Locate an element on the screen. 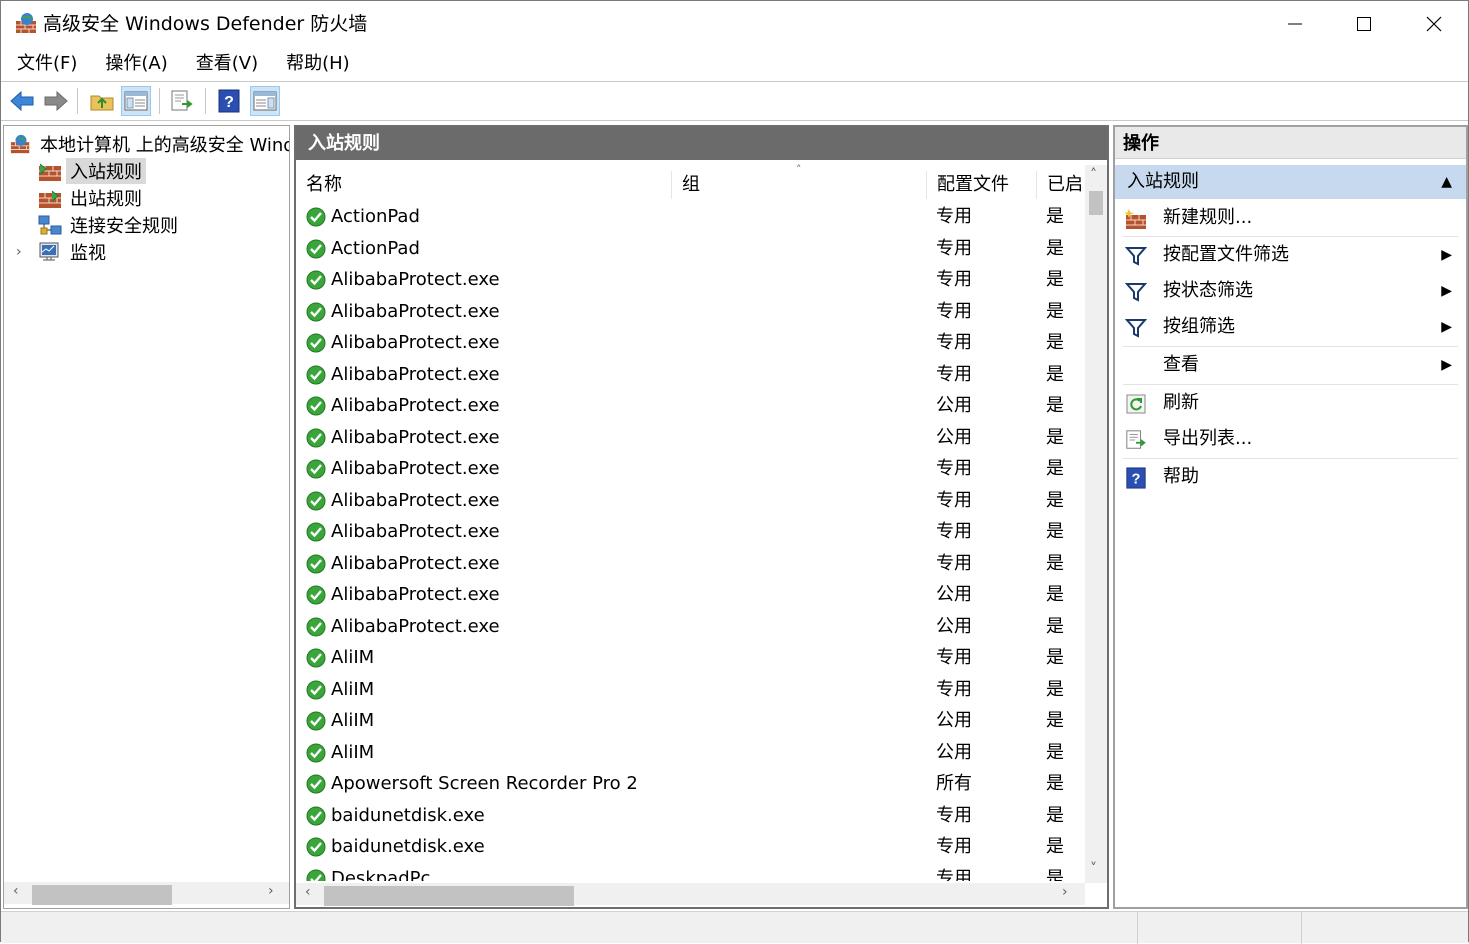  collapse-icon: ▲ is located at coordinates (1446, 182).